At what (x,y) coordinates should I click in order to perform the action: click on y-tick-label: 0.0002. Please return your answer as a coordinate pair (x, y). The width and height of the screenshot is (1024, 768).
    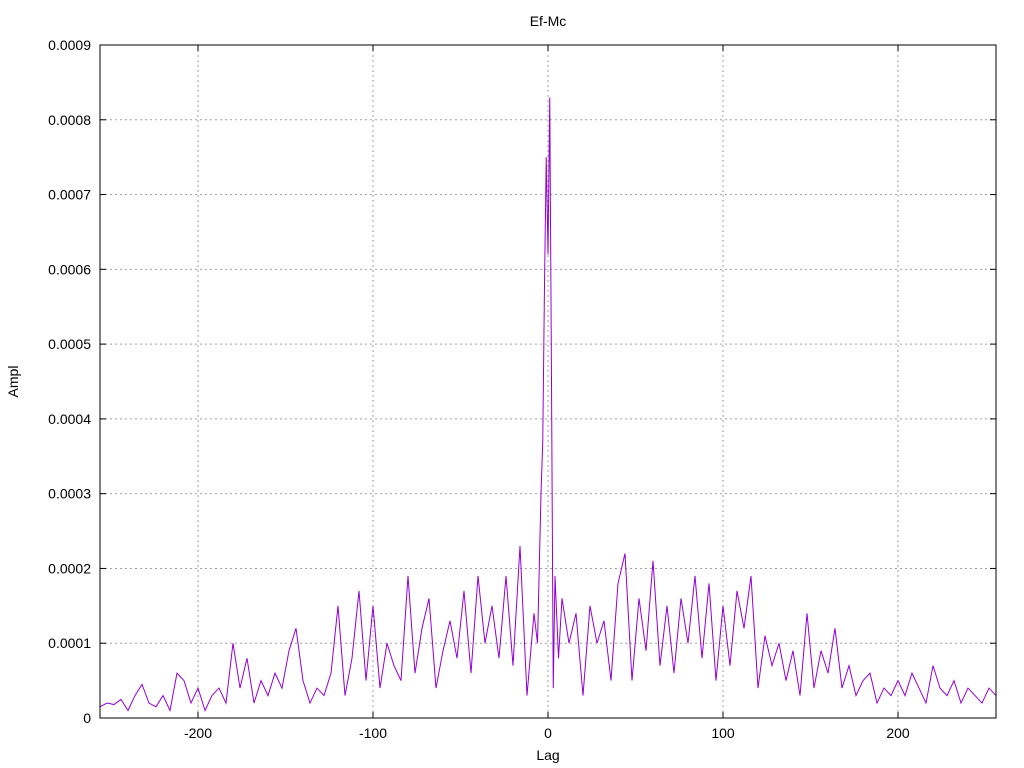
    Looking at the image, I should click on (69, 568).